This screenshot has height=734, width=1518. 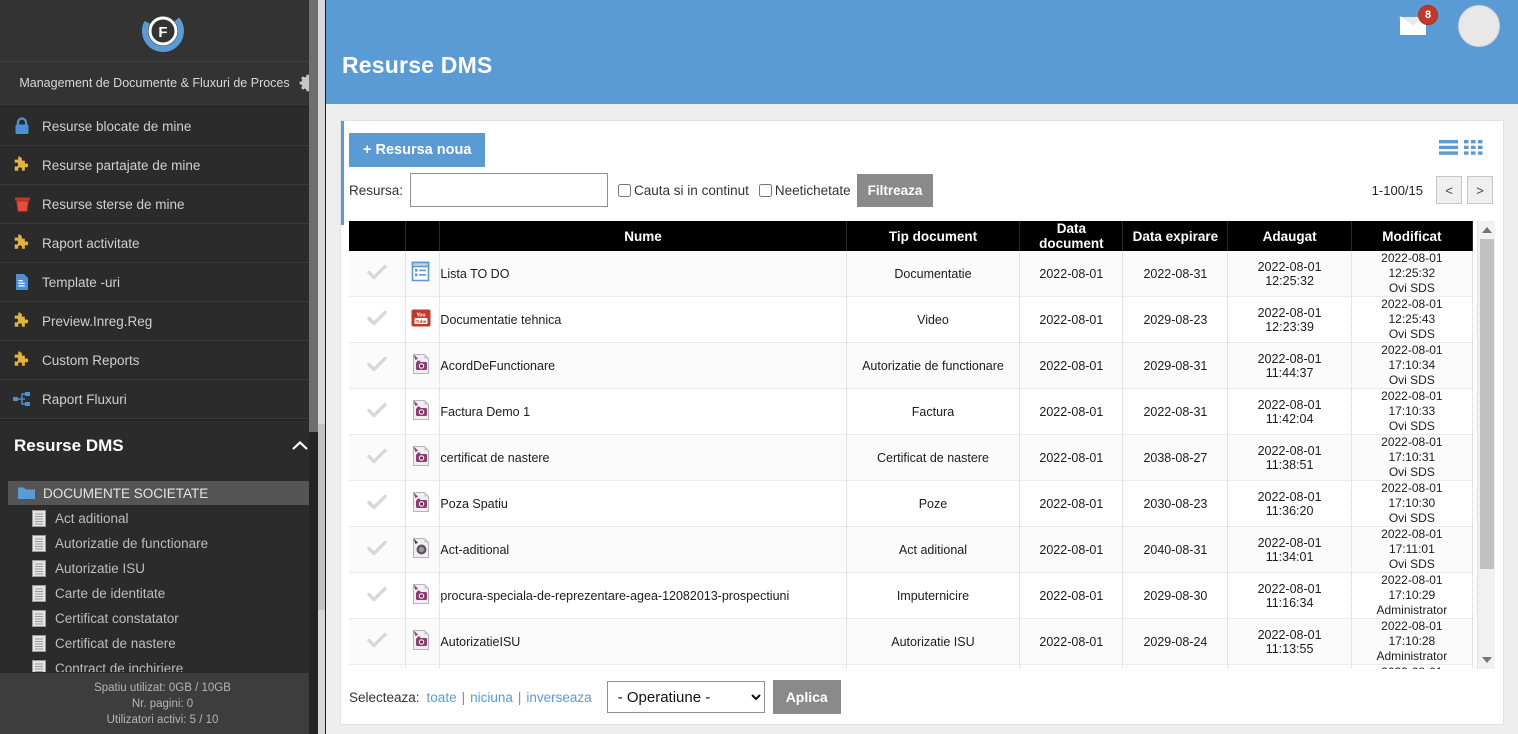 What do you see at coordinates (313, 216) in the screenshot?
I see `sidebar-scrollbar-thumb` at bounding box center [313, 216].